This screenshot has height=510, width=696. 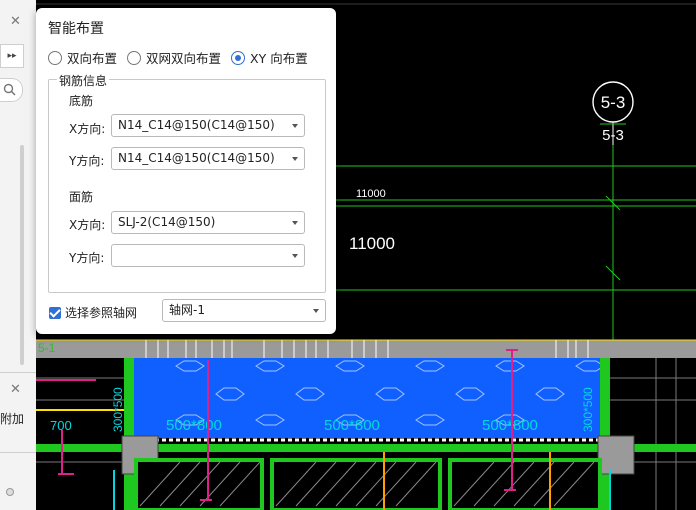 What do you see at coordinates (18, 255) in the screenshot?
I see `left-panel: ✕ ▸▸ ✕ 附加` at bounding box center [18, 255].